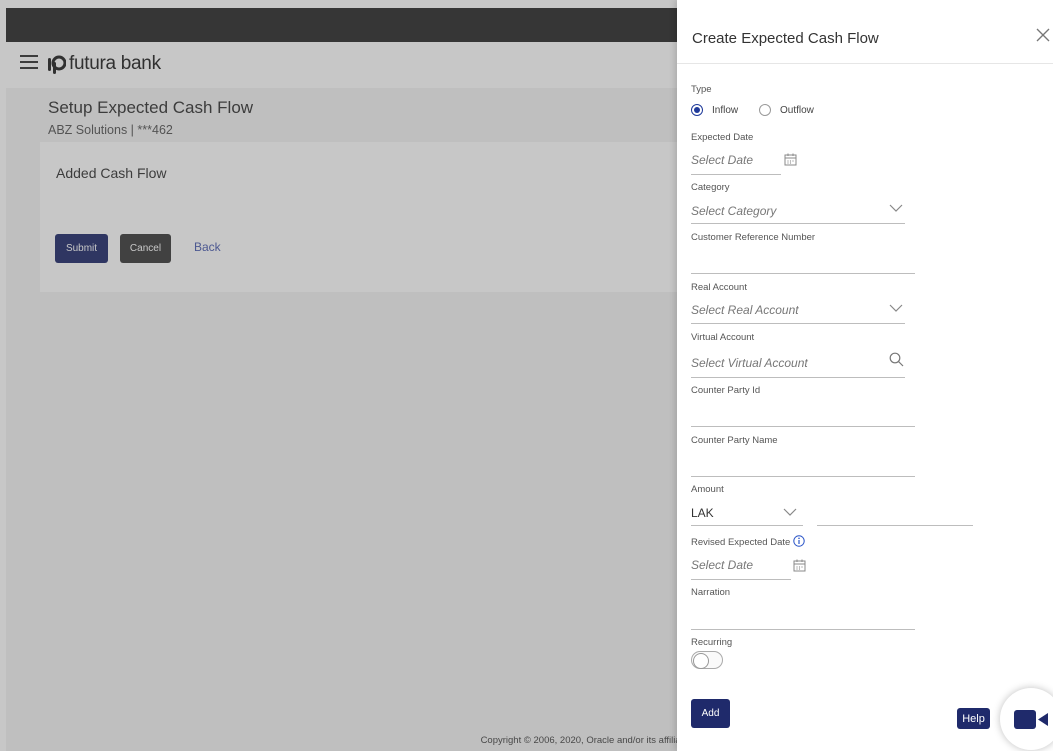  What do you see at coordinates (701, 89) in the screenshot?
I see `type-label: Type` at bounding box center [701, 89].